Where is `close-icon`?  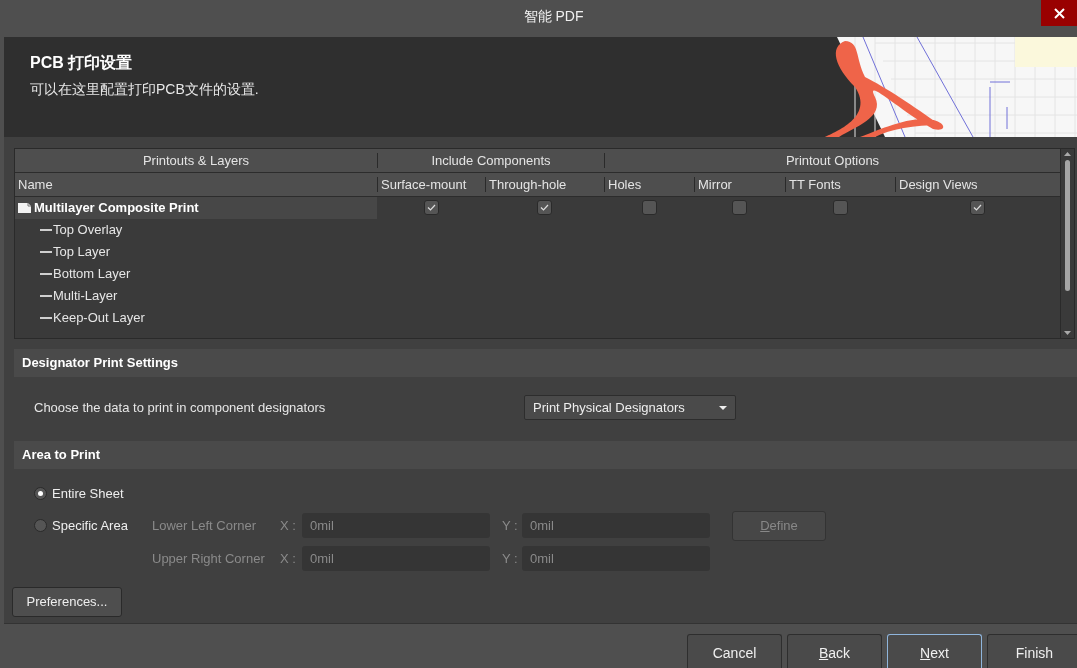 close-icon is located at coordinates (1059, 13).